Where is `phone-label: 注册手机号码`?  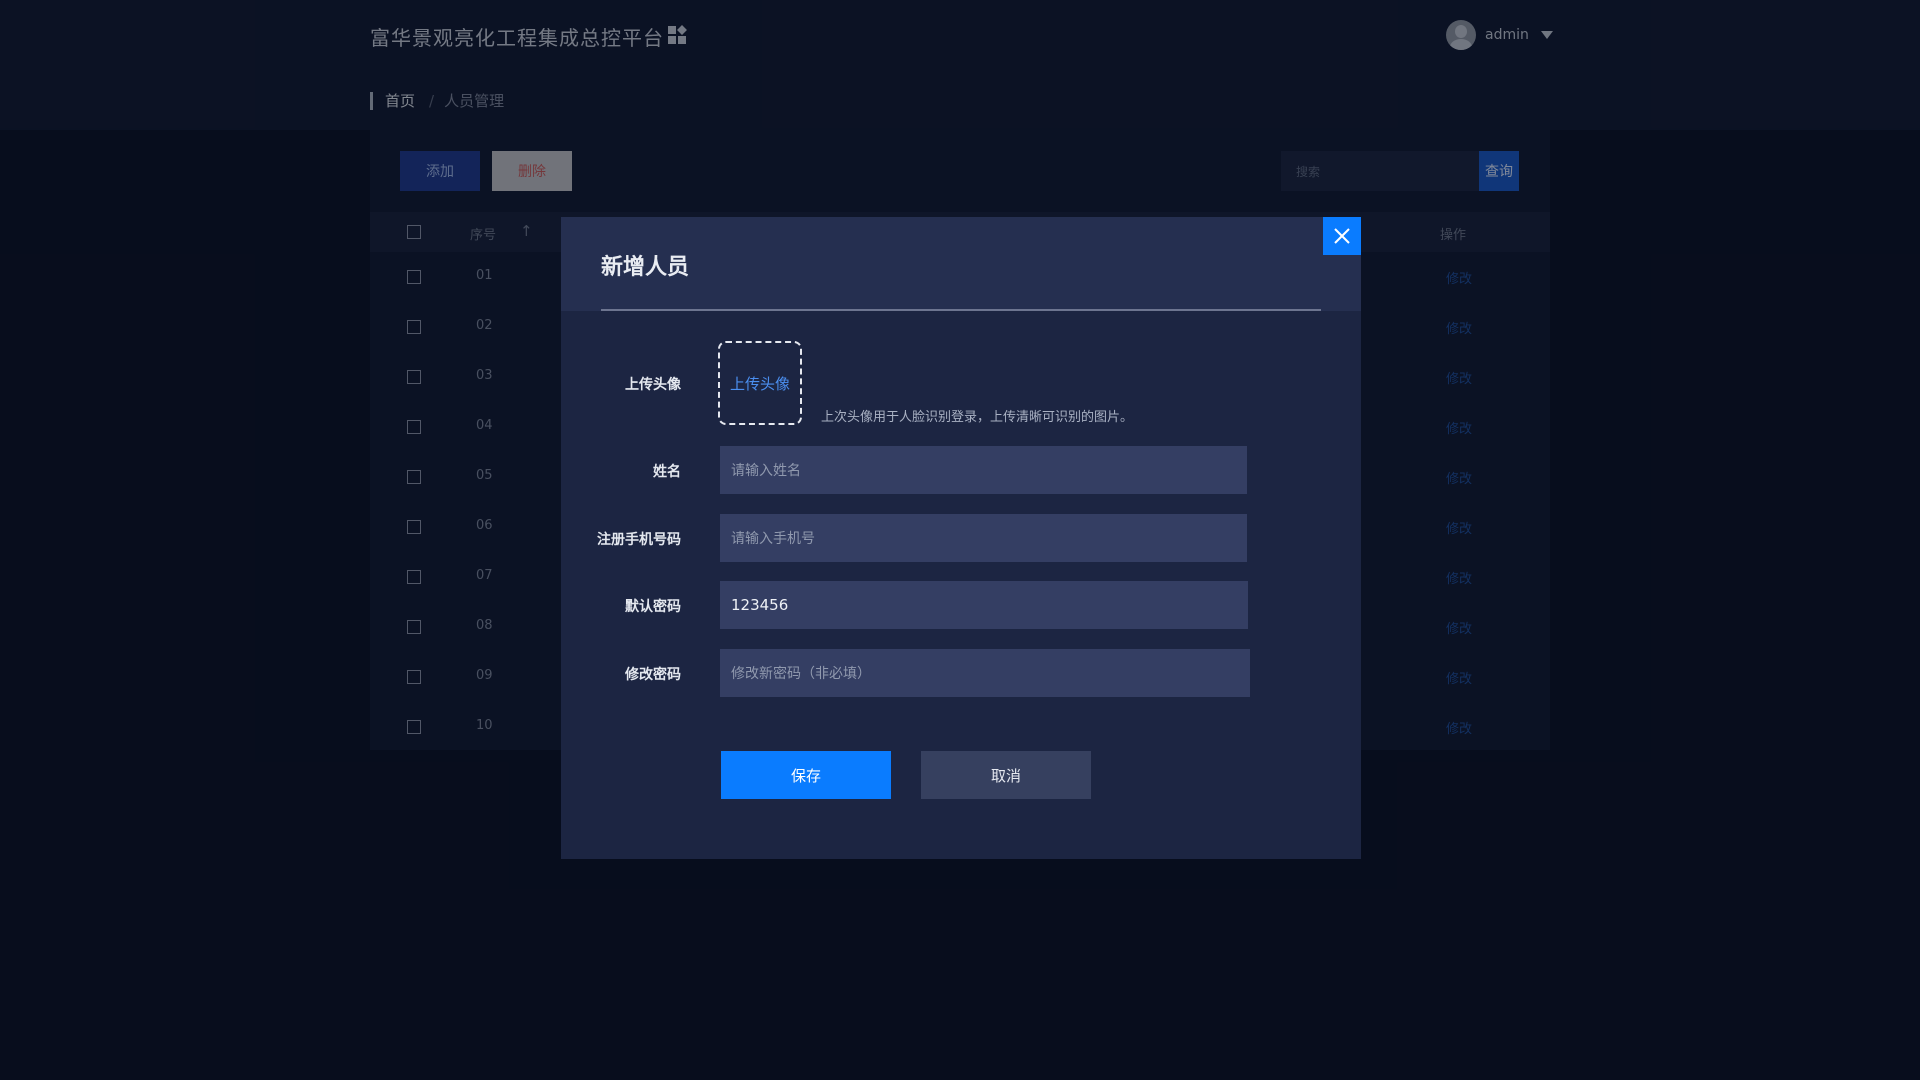 phone-label: 注册手机号码 is located at coordinates (639, 540).